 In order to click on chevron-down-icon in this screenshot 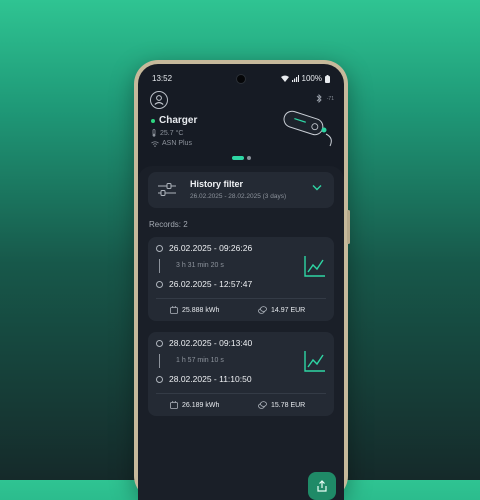, I will do `click(317, 187)`.